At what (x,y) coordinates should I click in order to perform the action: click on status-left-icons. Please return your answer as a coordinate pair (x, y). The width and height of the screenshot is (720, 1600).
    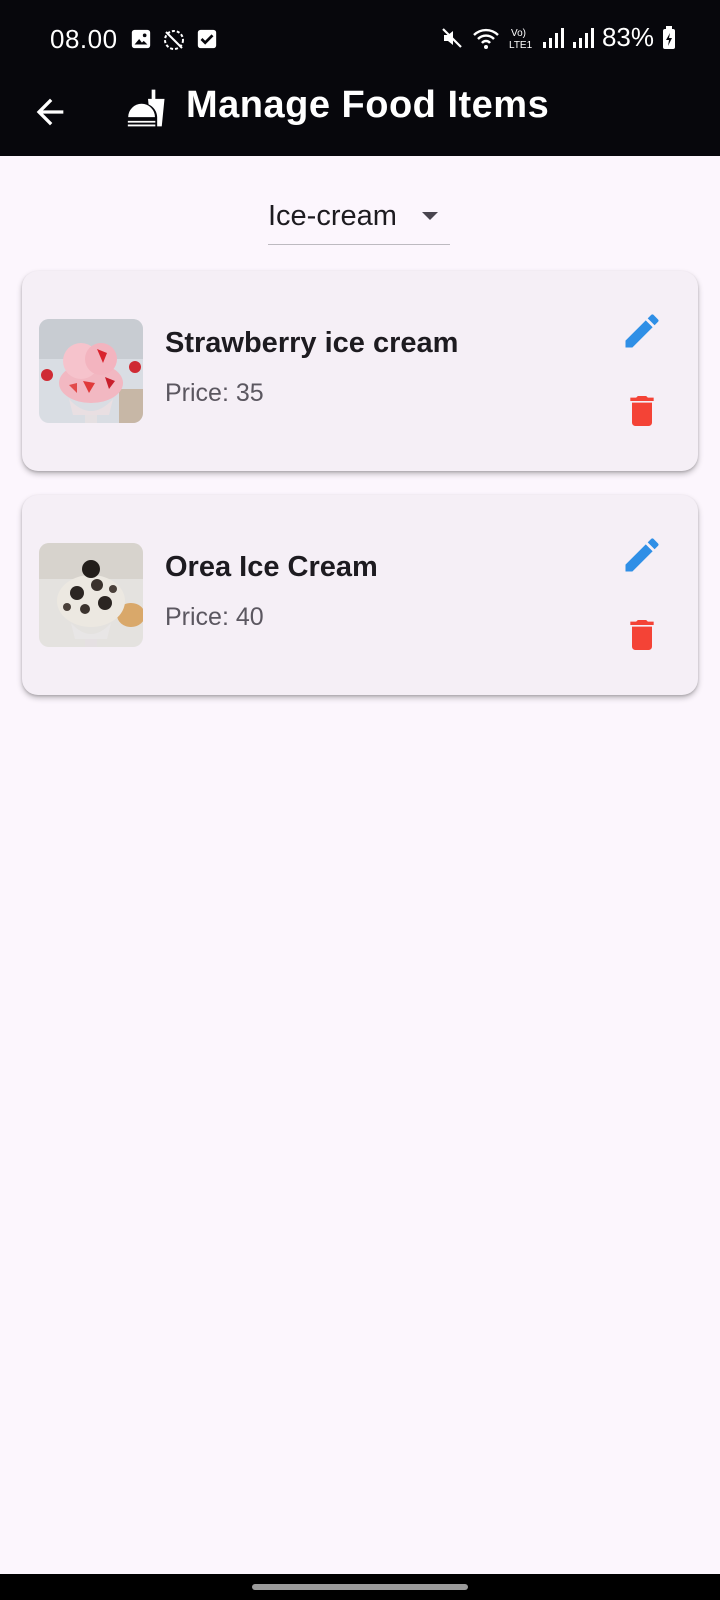
    Looking at the image, I should click on (174, 40).